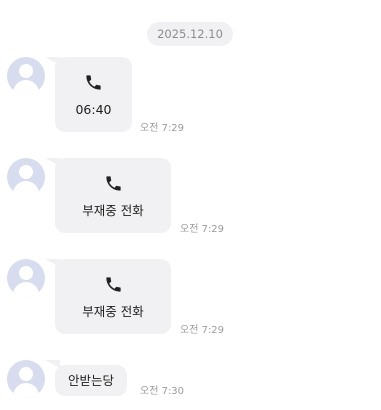 This screenshot has height=410, width=381. Describe the element at coordinates (162, 391) in the screenshot. I see `message-time: 오전 7:30` at that location.